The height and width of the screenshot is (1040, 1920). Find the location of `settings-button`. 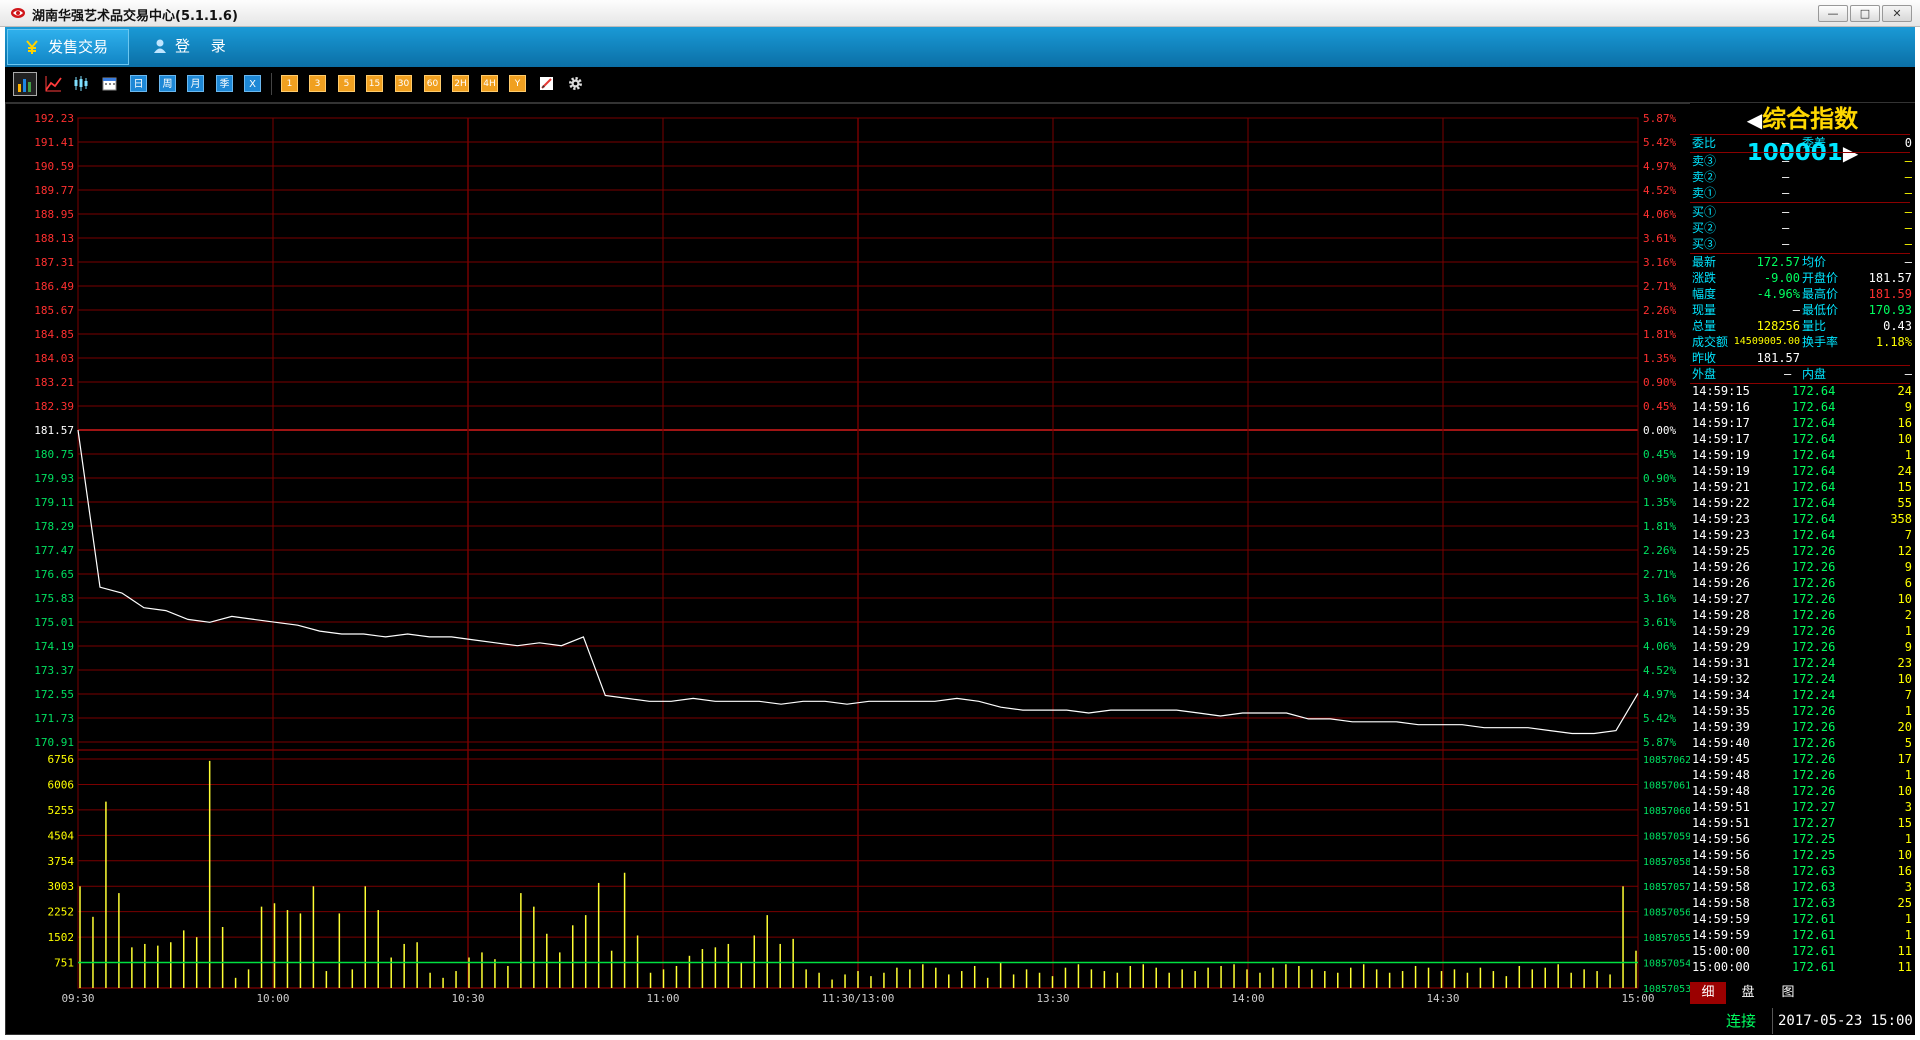

settings-button is located at coordinates (575, 83).